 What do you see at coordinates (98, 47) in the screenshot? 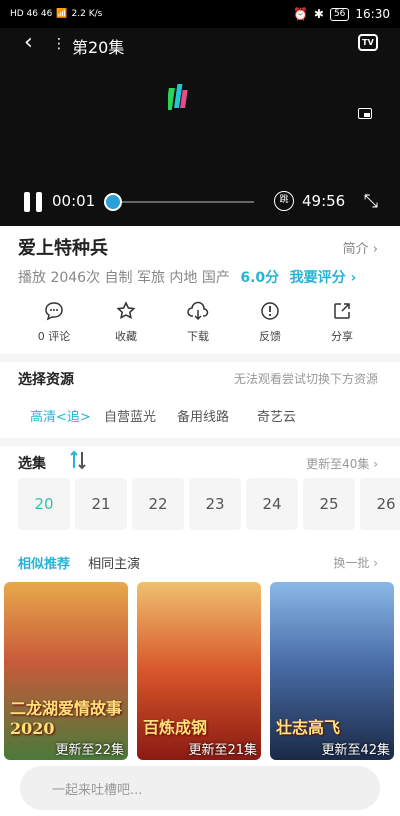
I see `episode-title: 第20集` at bounding box center [98, 47].